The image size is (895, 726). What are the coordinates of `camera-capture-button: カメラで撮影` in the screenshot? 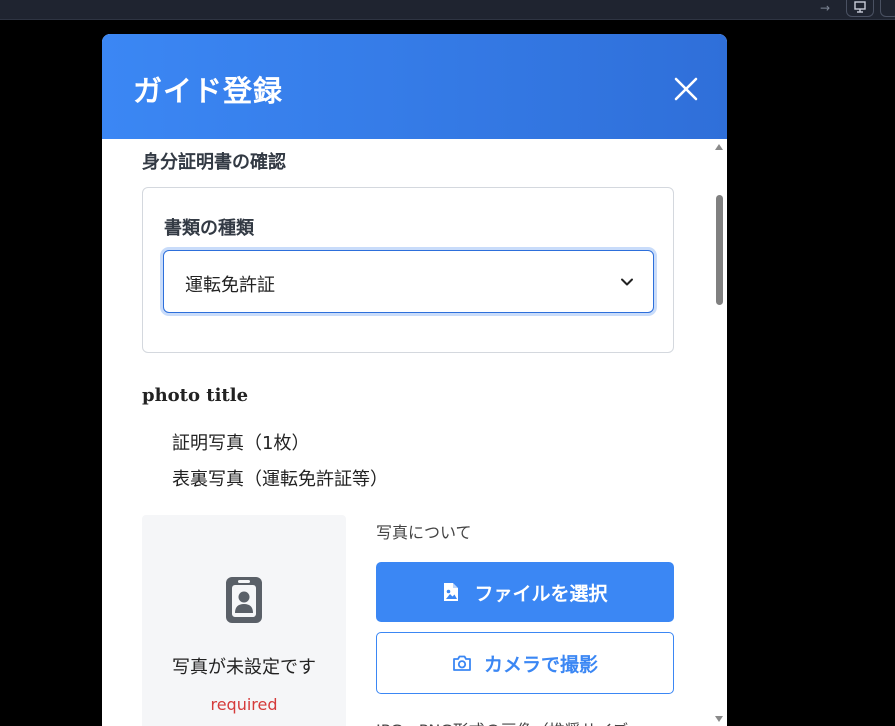 It's located at (525, 663).